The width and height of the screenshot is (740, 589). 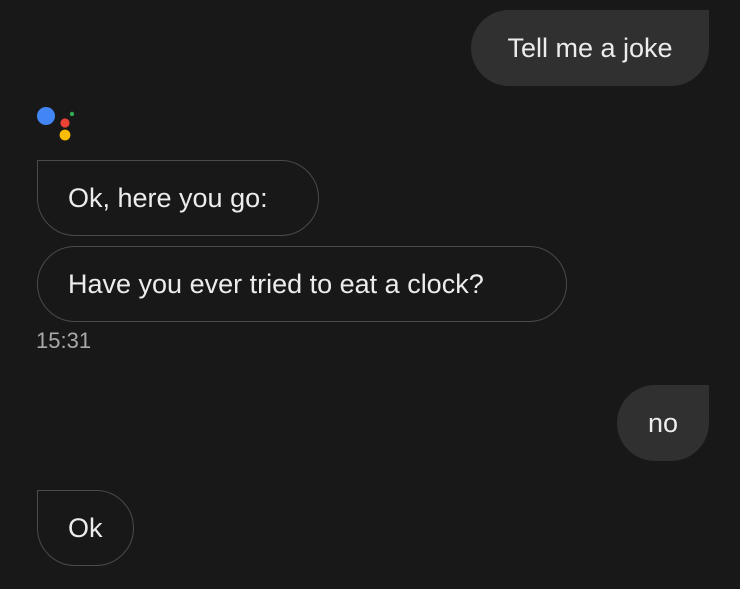 What do you see at coordinates (85, 528) in the screenshot?
I see `assistant-message-bubble: Ok` at bounding box center [85, 528].